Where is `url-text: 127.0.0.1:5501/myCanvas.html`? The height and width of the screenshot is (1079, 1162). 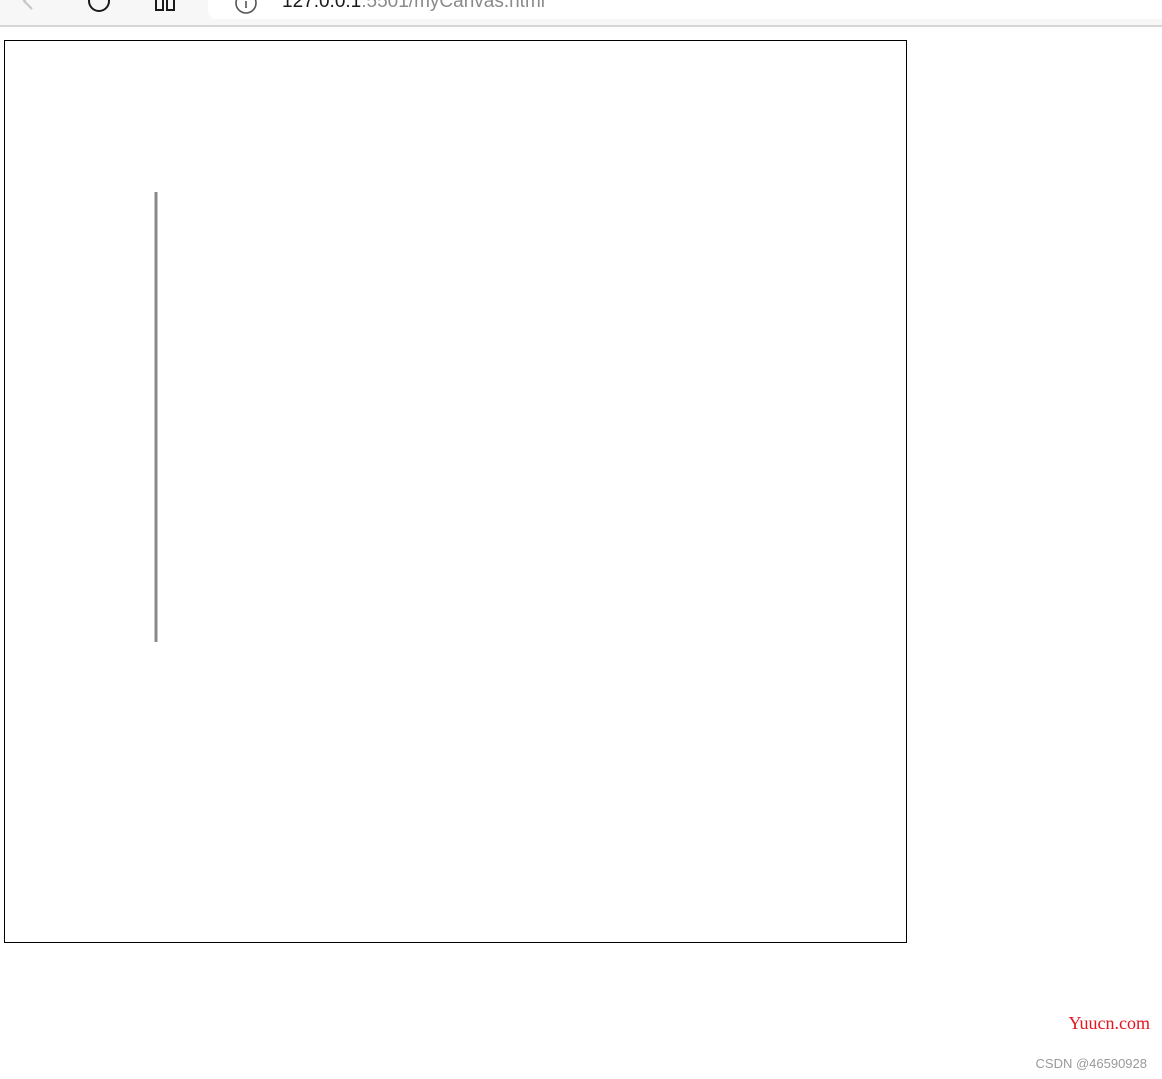
url-text: 127.0.0.1:5501/myCanvas.html is located at coordinates (413, 7).